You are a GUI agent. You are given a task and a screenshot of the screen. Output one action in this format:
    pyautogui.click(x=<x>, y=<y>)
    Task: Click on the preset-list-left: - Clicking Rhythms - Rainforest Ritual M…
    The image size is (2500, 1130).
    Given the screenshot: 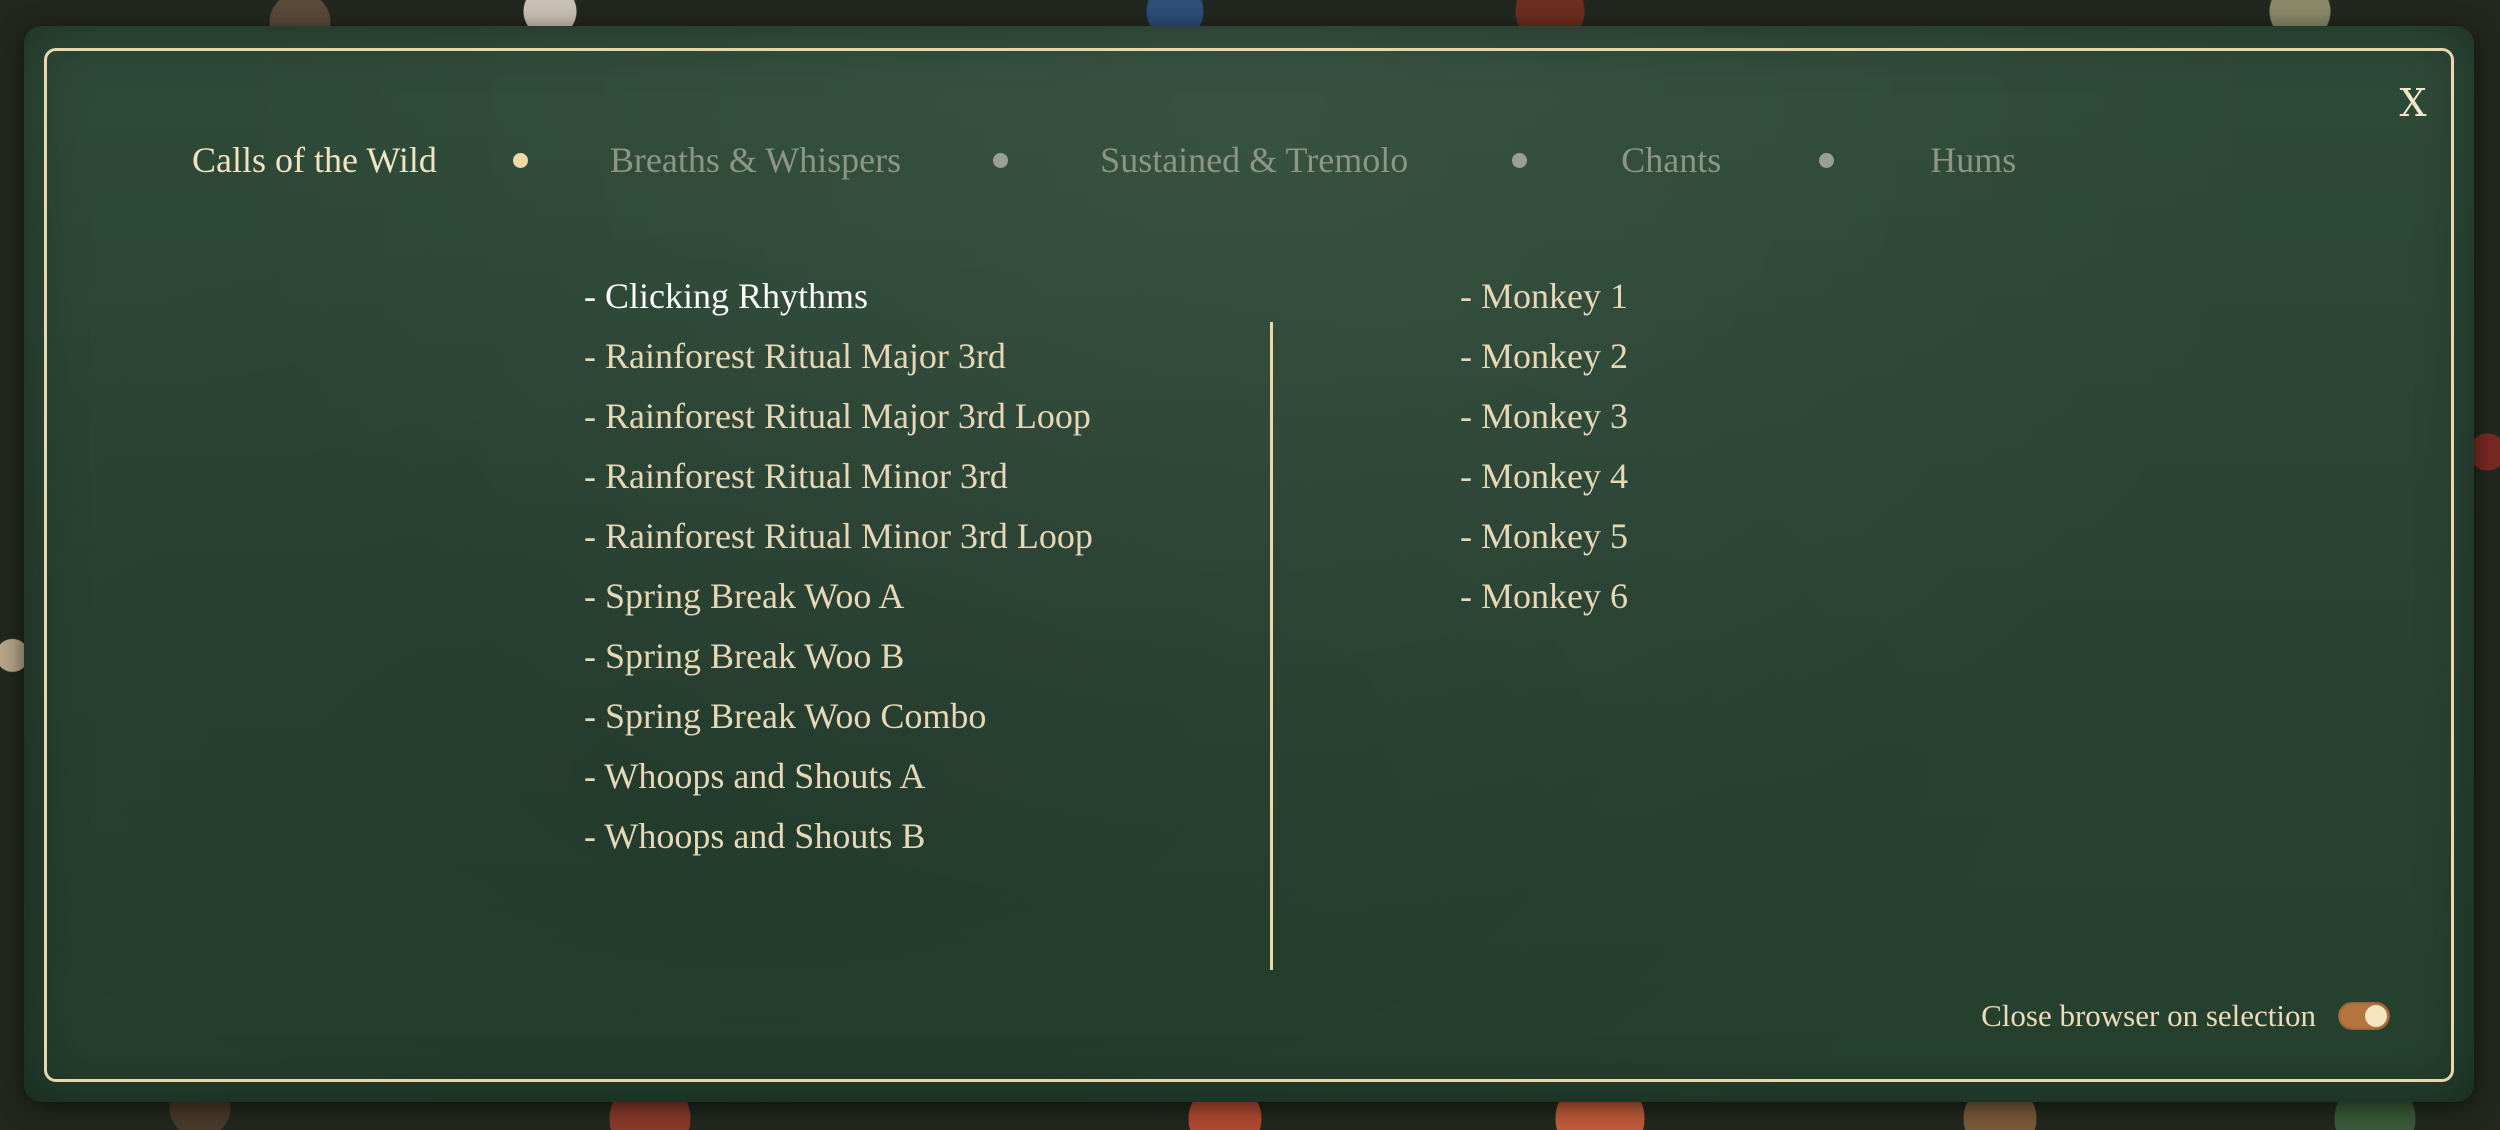 What is the action you would take?
    pyautogui.click(x=894, y=566)
    